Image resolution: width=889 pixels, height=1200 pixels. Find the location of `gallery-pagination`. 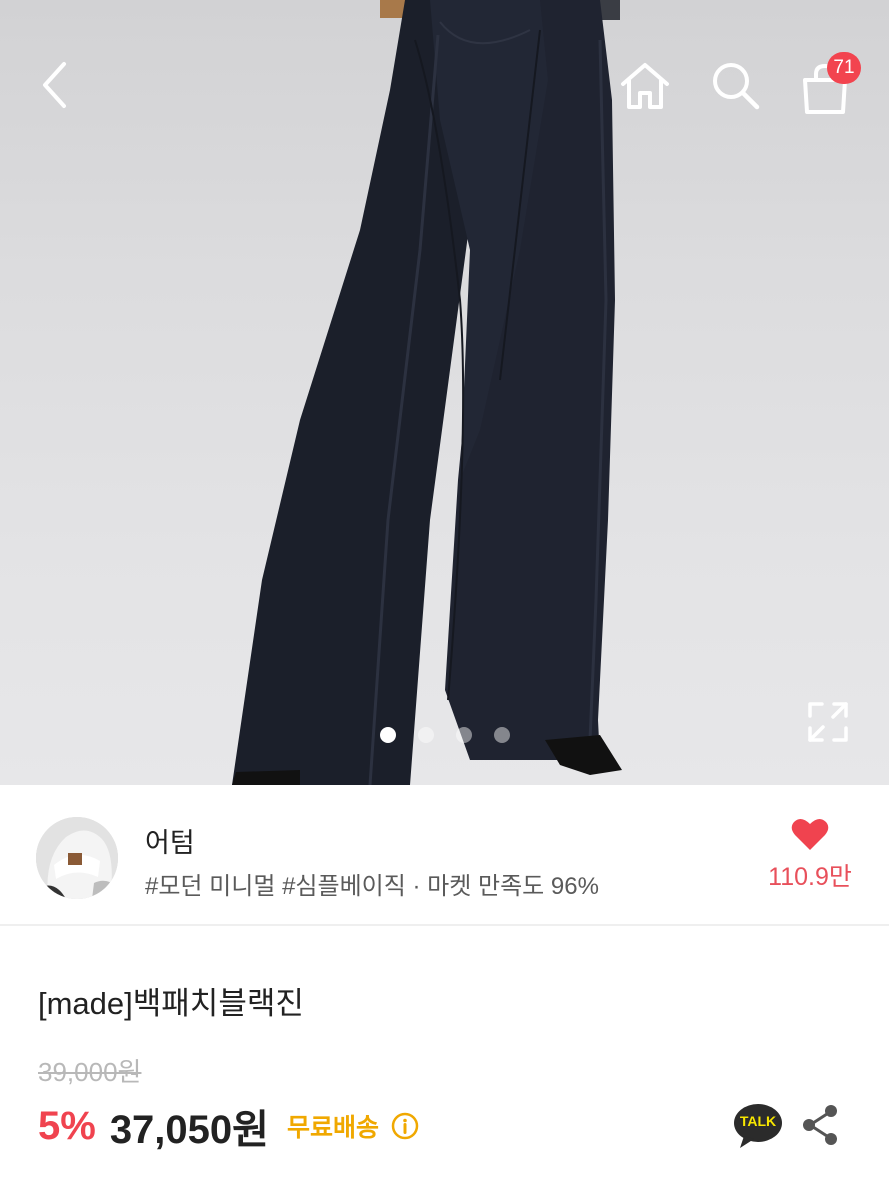

gallery-pagination is located at coordinates (445, 735).